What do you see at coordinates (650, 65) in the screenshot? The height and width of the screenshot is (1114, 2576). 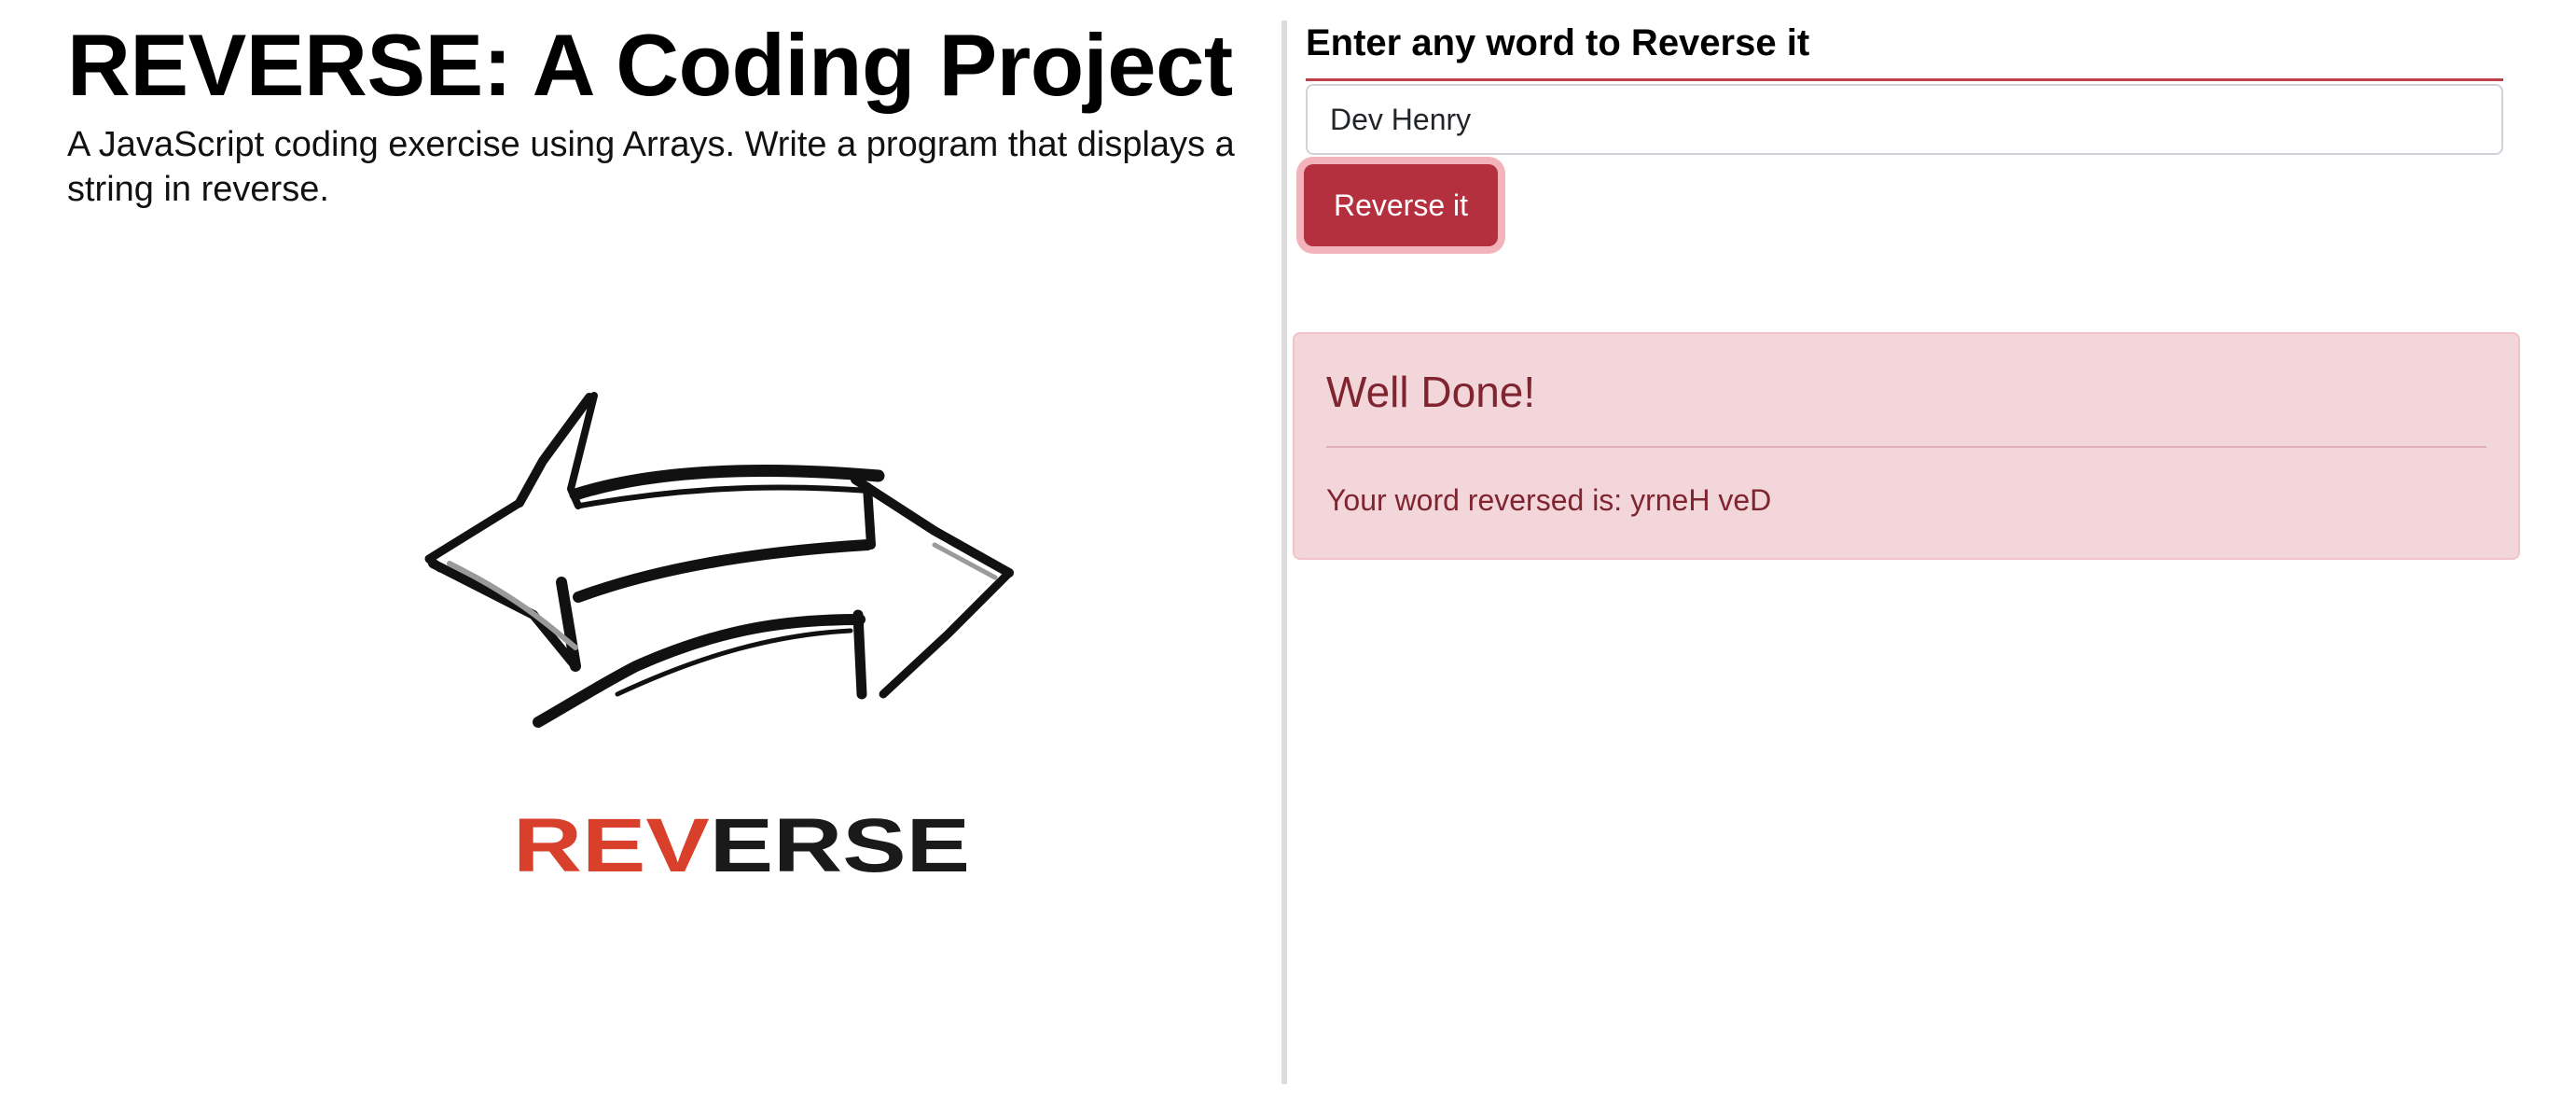 I see `page-title: REVERSE: A Coding Project` at bounding box center [650, 65].